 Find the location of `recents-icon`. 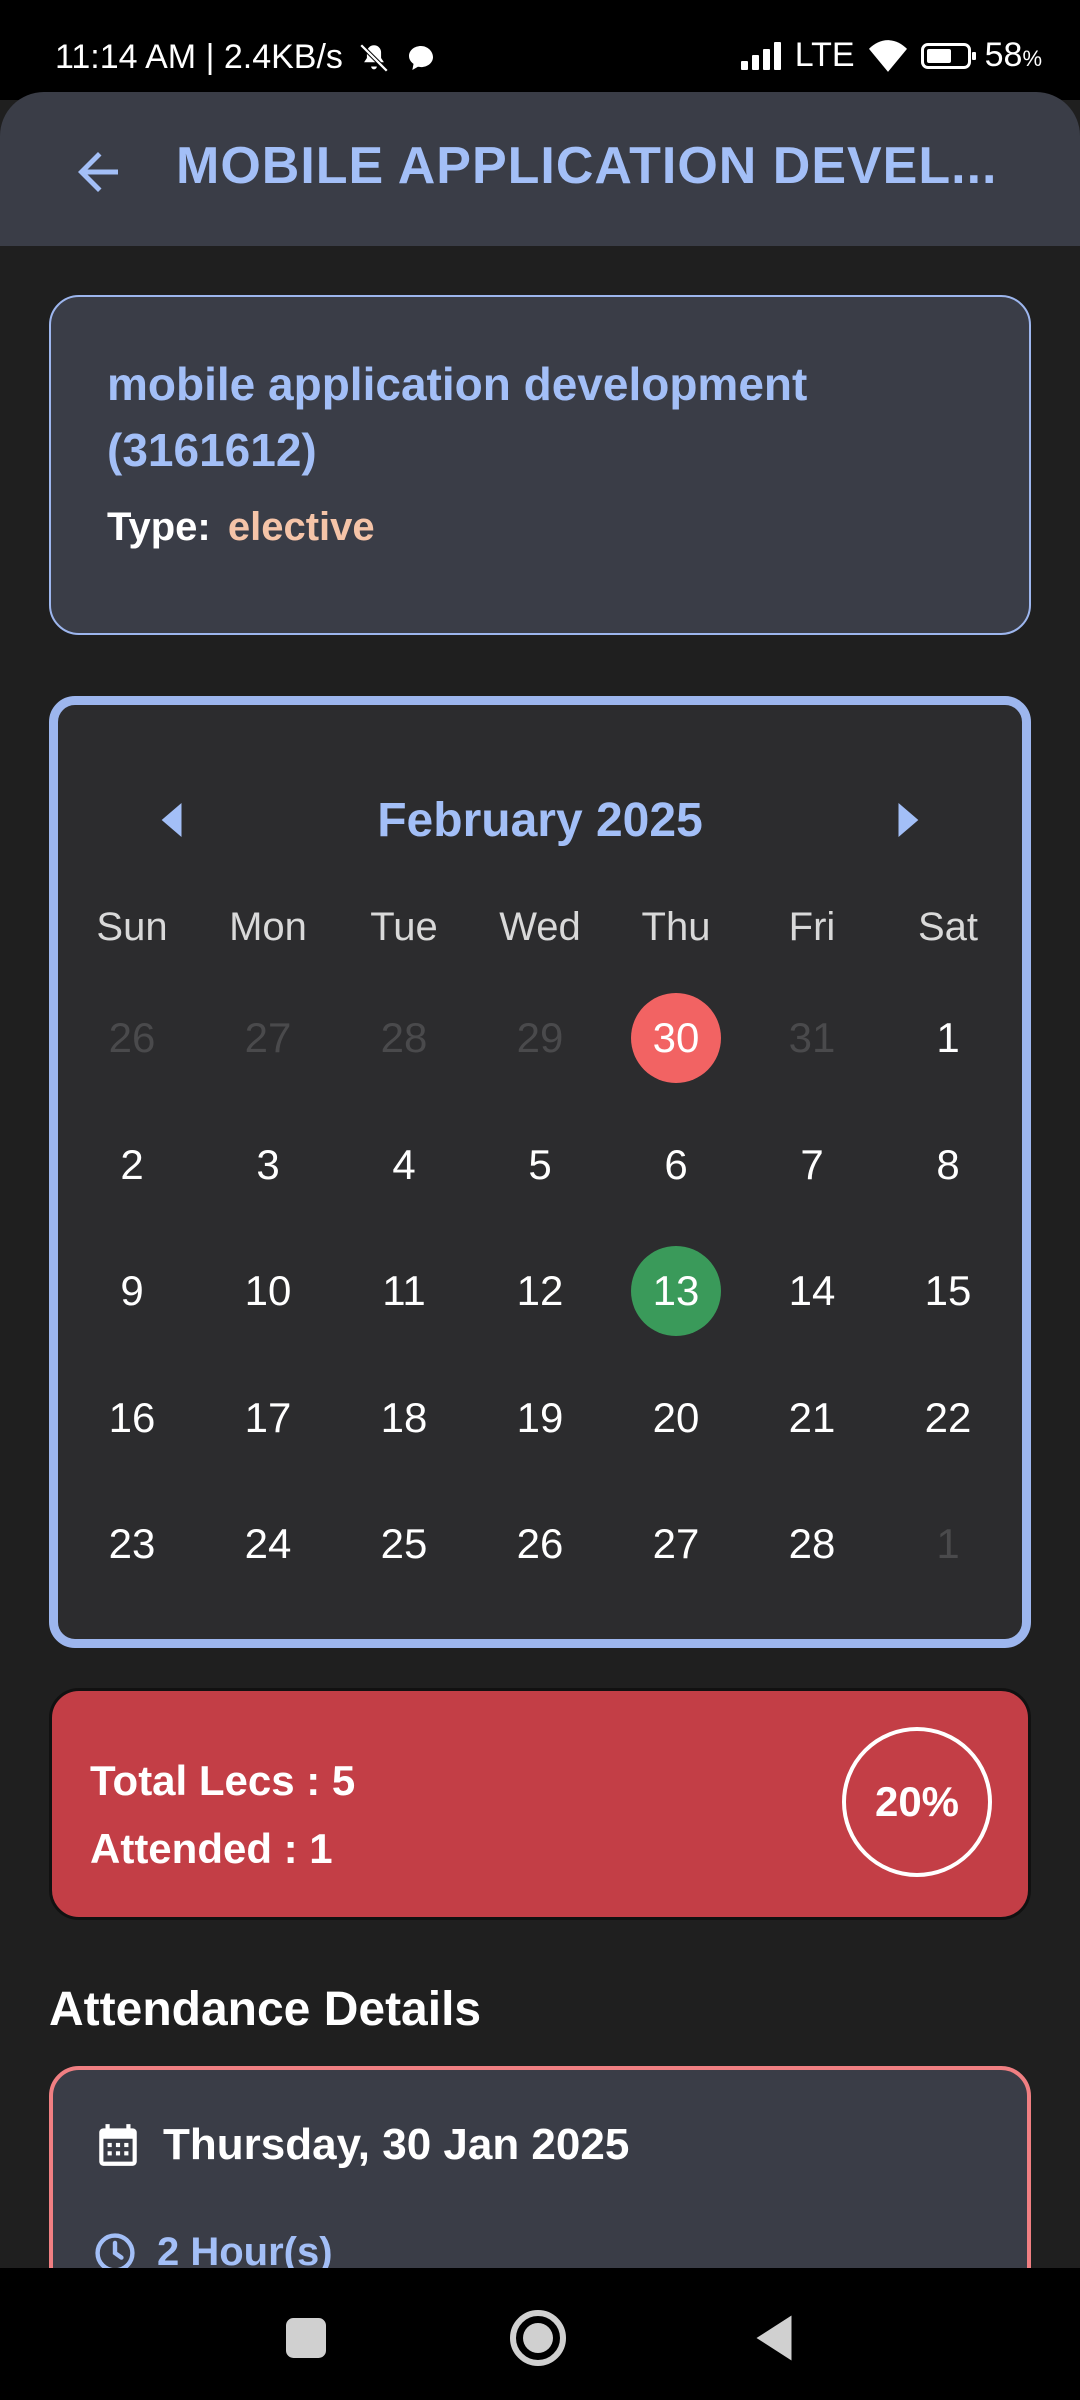

recents-icon is located at coordinates (306, 2338).